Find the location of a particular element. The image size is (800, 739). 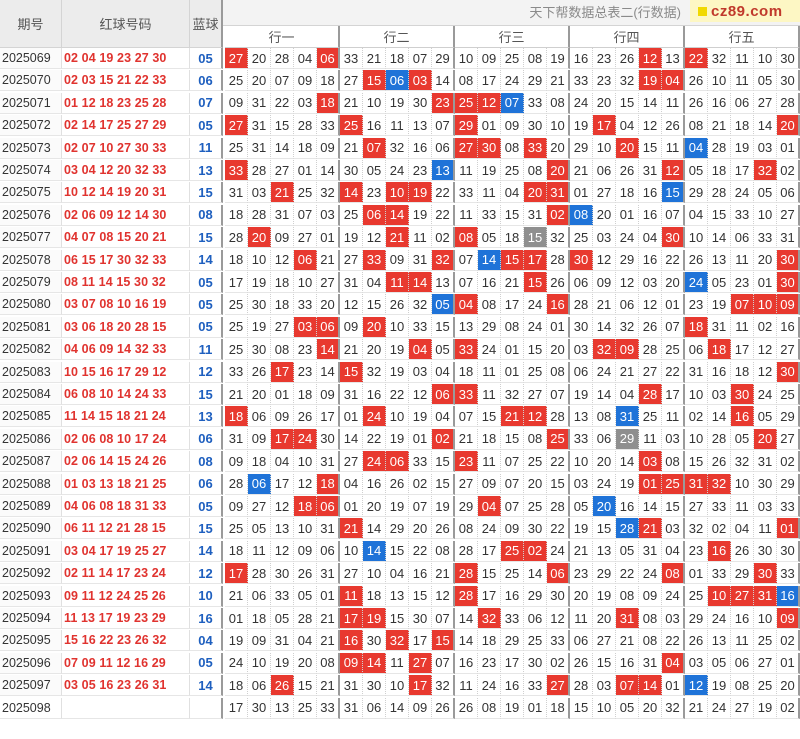

red-balls-cell: 04 06 09 14 32 33 is located at coordinates (126, 350).